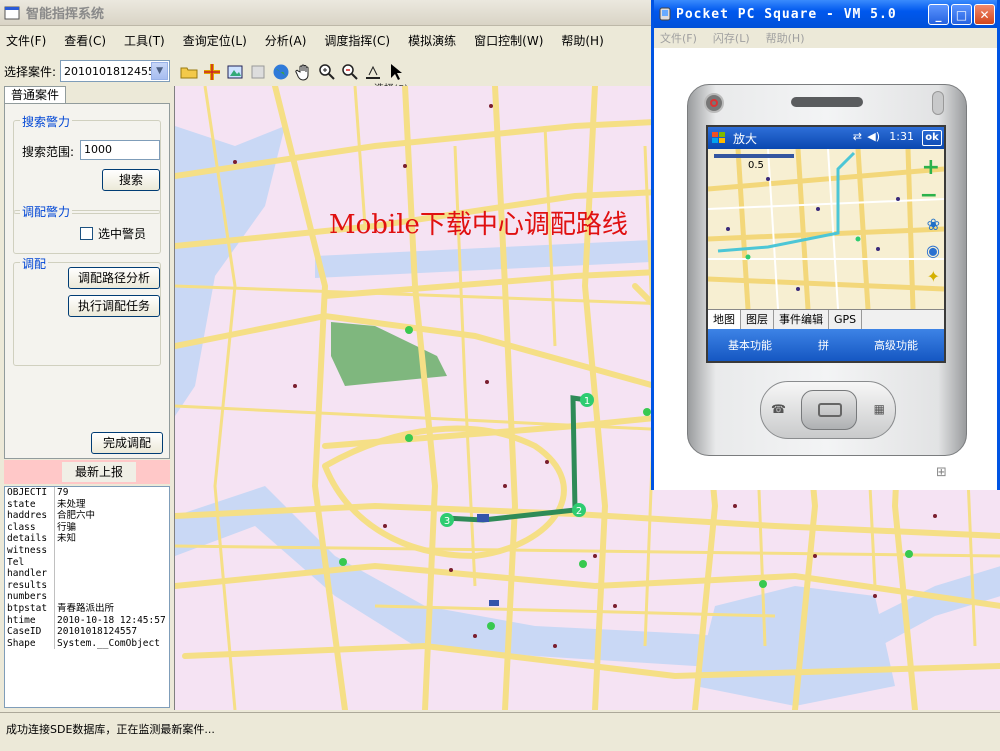 The image size is (1000, 751). What do you see at coordinates (30, 516) in the screenshot?
I see `property-key: haddres` at bounding box center [30, 516].